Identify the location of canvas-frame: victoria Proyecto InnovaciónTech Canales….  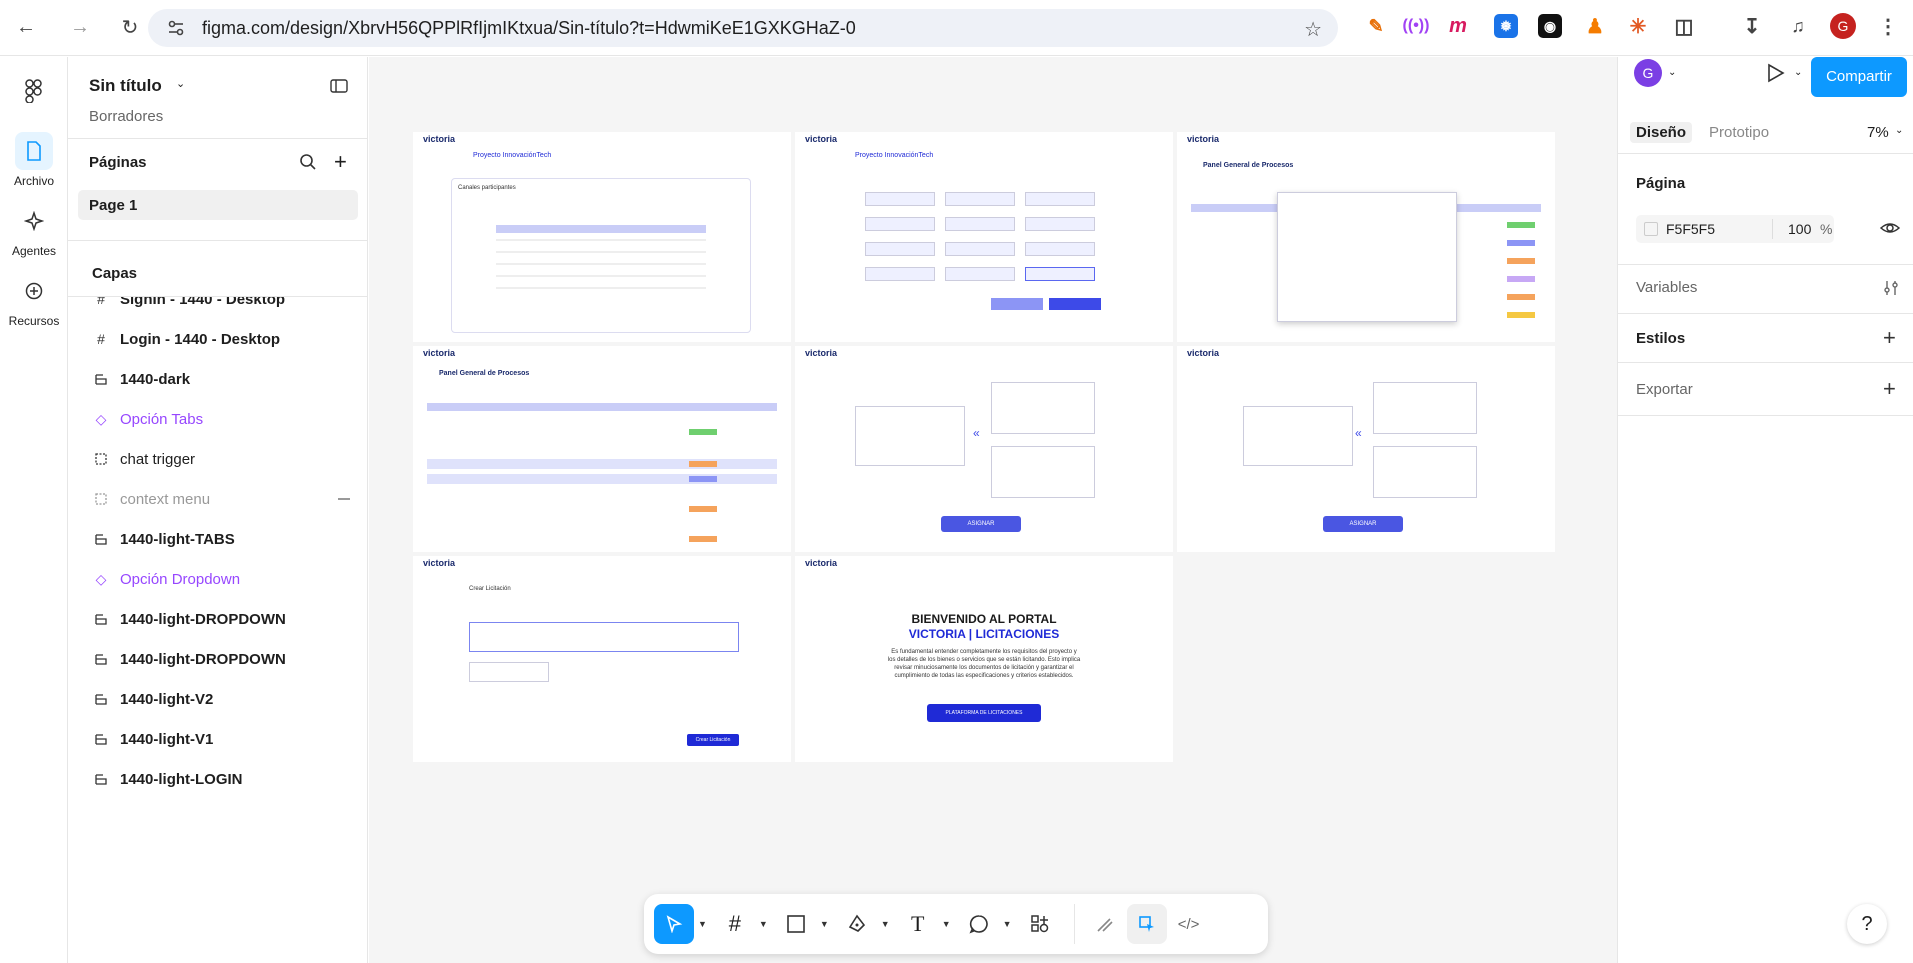
(602, 237).